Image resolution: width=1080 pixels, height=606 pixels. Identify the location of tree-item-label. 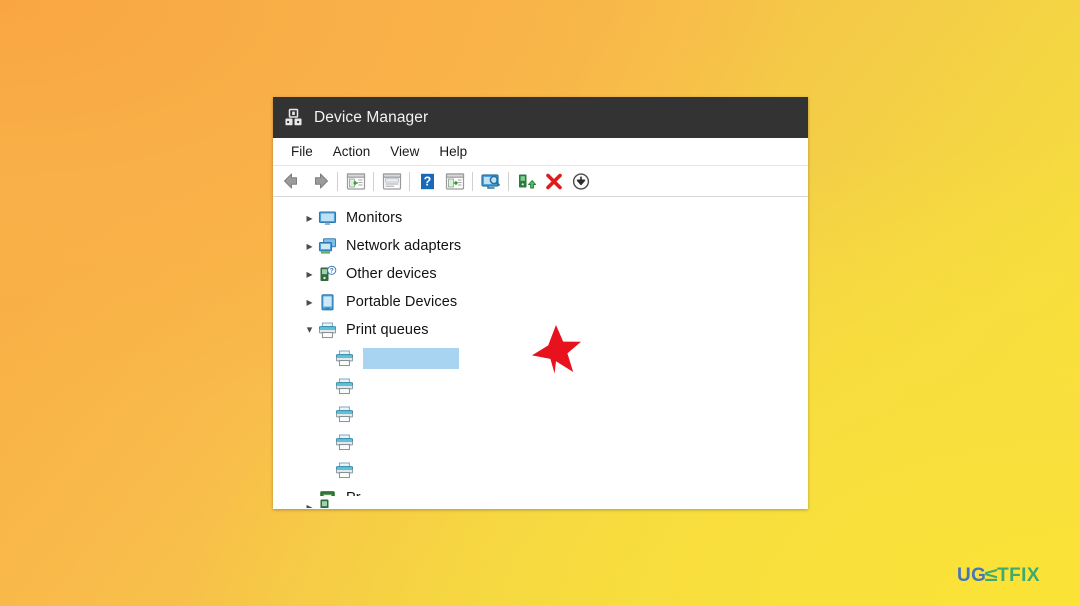
(411, 358).